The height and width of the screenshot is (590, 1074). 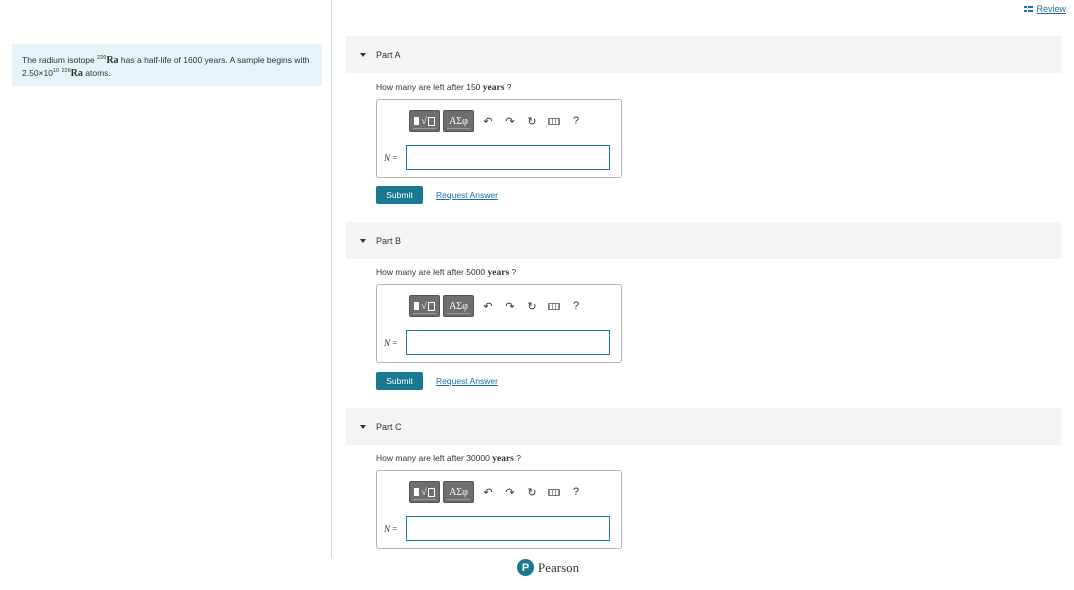 I want to click on part-a-header: Part A, so click(x=703, y=54).